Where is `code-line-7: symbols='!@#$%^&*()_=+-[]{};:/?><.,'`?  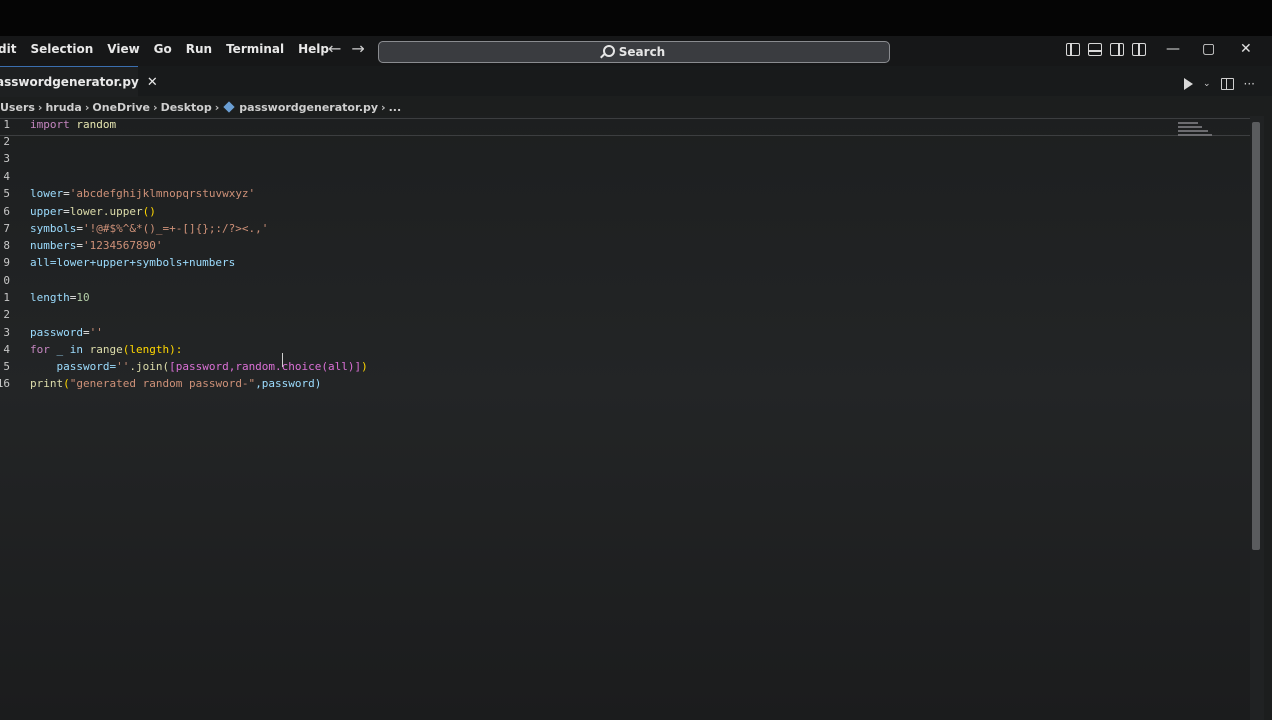
code-line-7: symbols='!@#$%^&*()_=+-[]{};:/?><.,' is located at coordinates (149, 228).